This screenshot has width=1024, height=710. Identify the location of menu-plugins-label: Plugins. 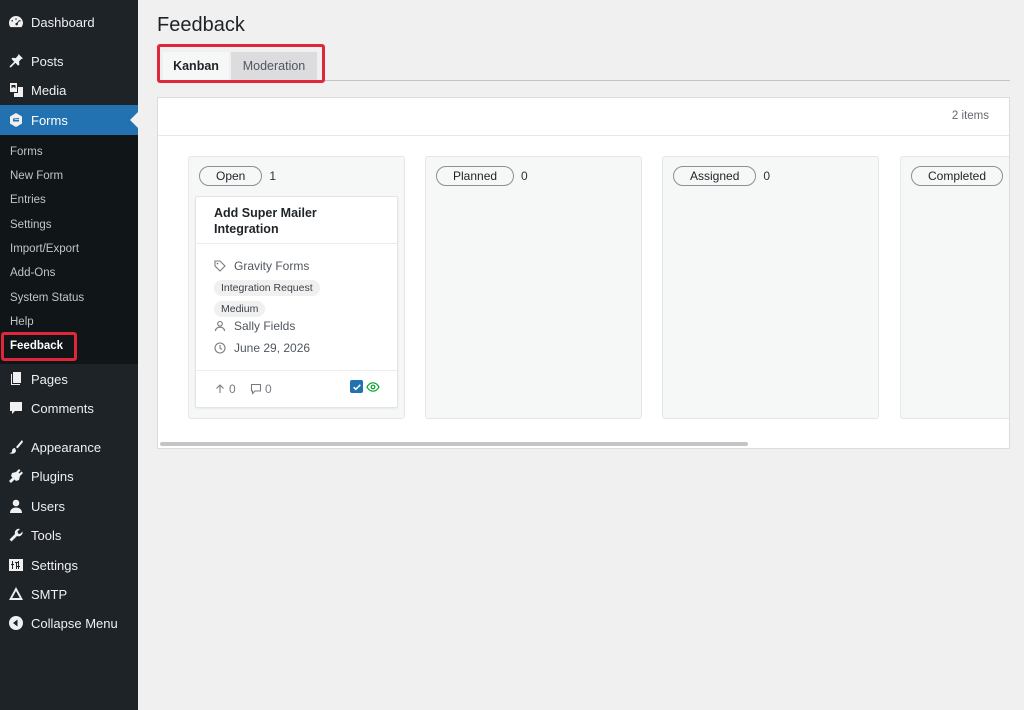
(52, 476).